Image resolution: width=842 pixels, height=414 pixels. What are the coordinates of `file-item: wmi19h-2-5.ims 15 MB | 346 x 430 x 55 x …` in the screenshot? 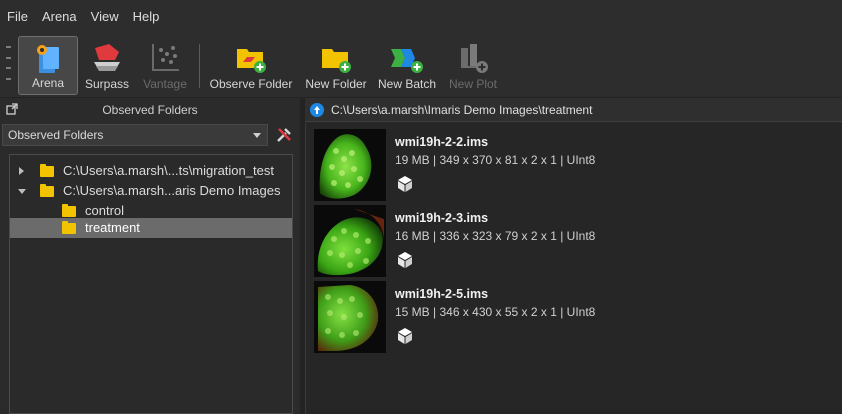 It's located at (576, 317).